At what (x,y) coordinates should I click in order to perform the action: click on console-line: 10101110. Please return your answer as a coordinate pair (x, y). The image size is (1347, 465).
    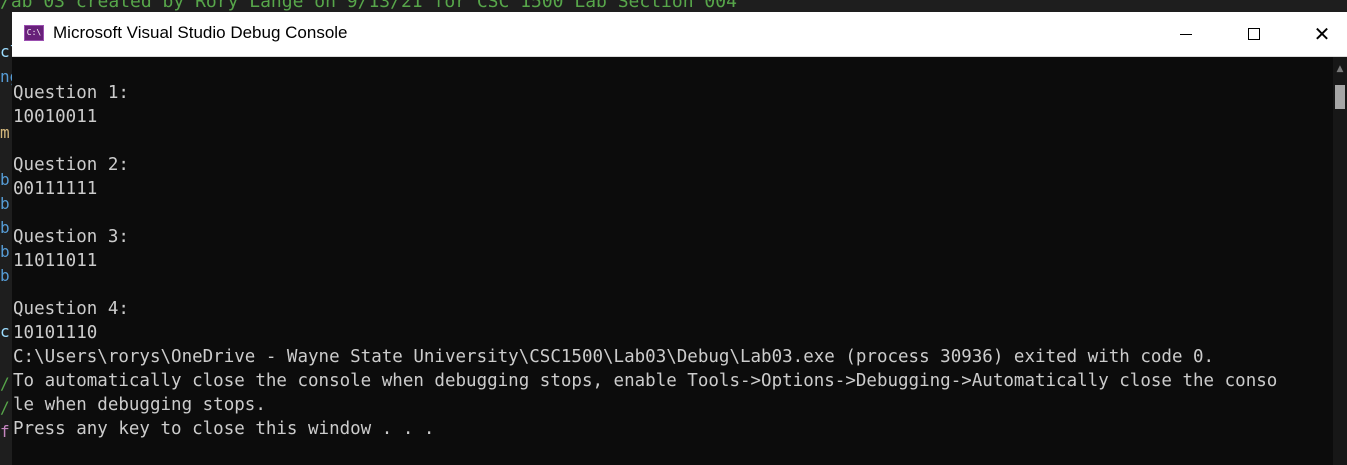
    Looking at the image, I should click on (55, 333).